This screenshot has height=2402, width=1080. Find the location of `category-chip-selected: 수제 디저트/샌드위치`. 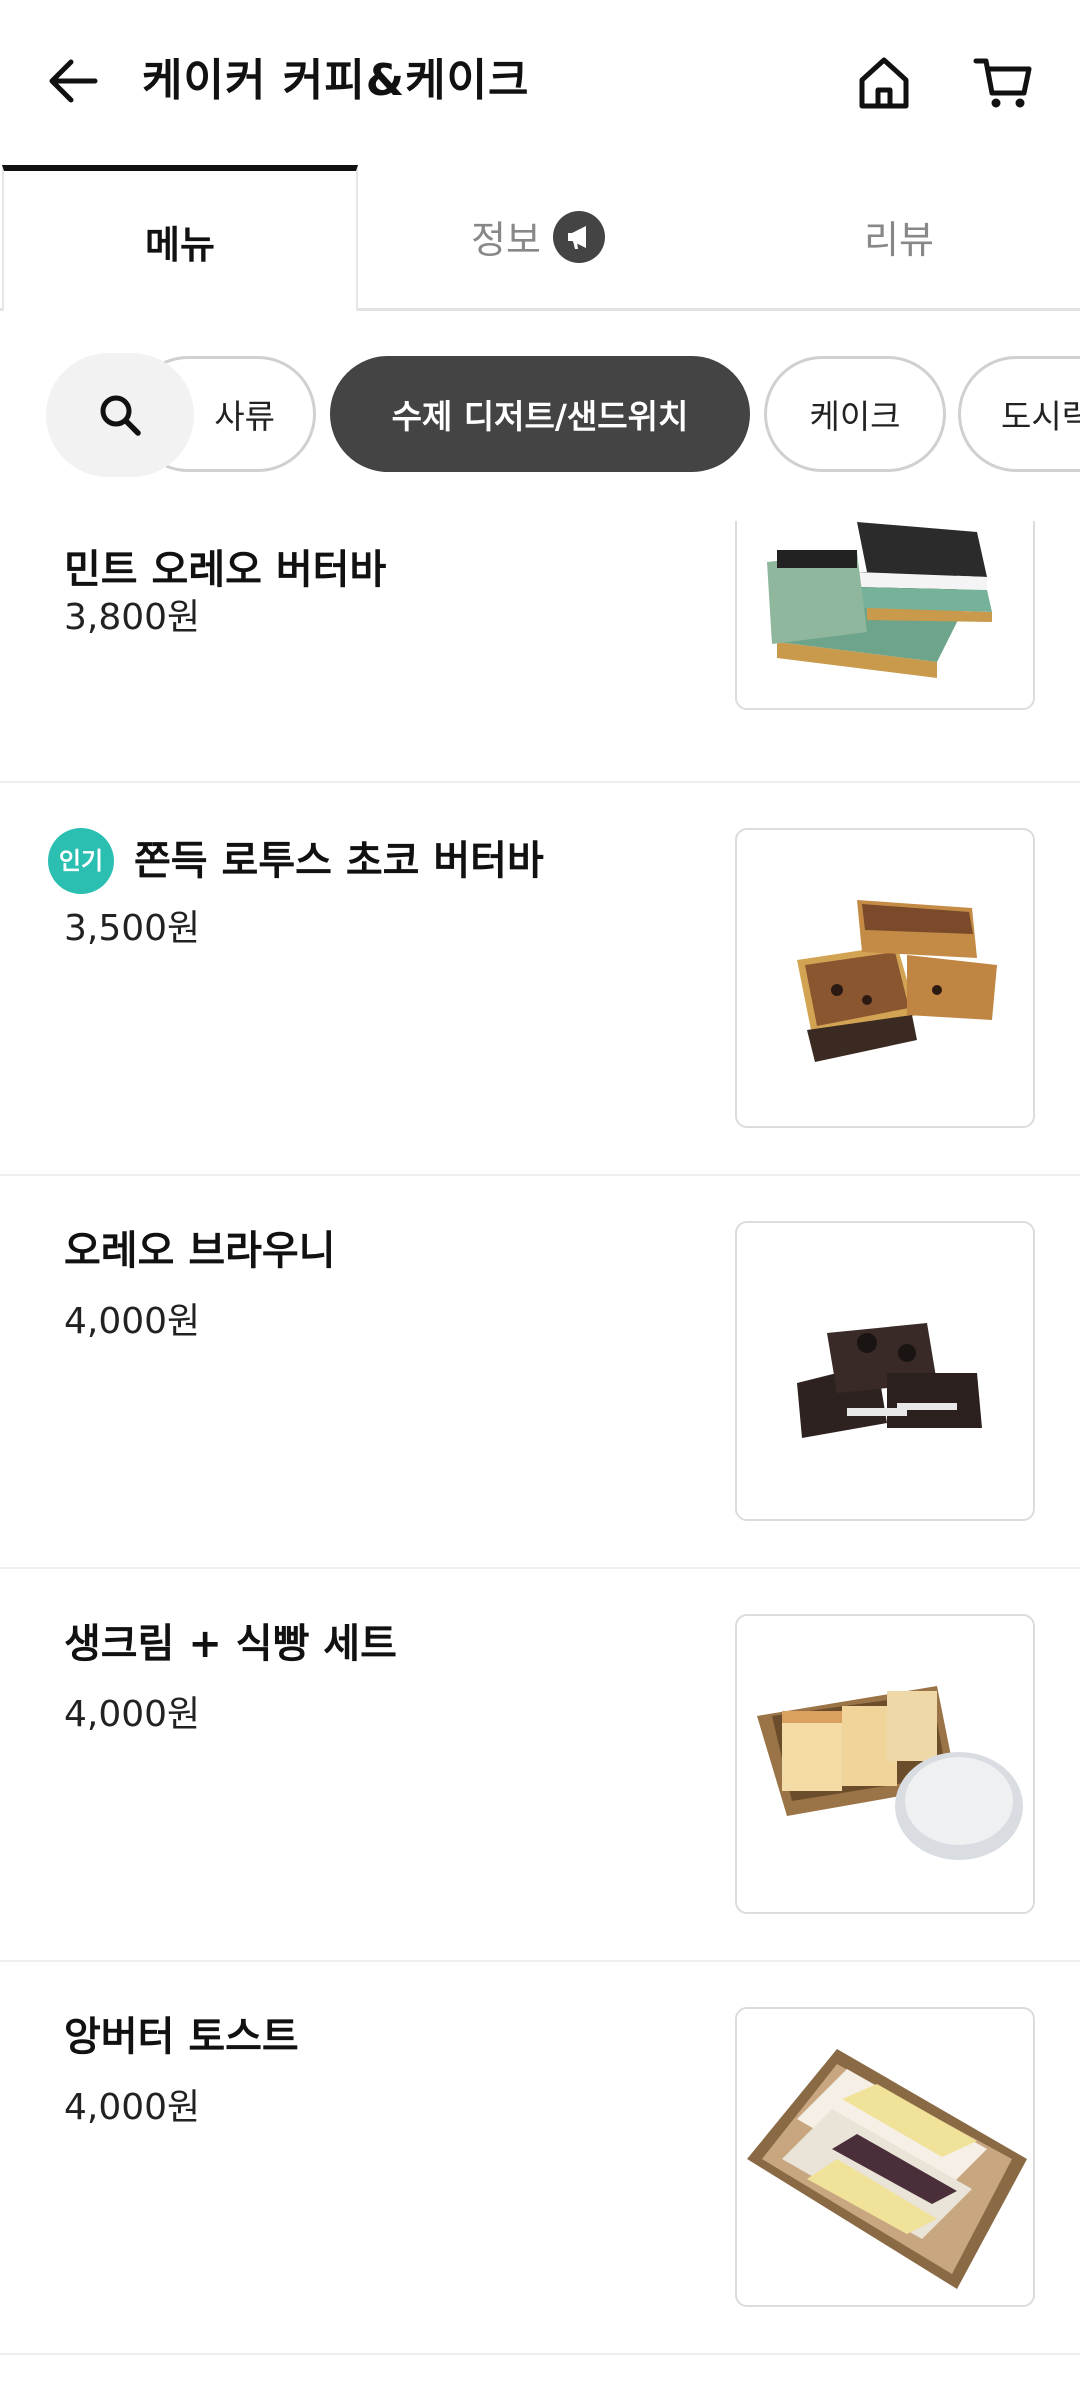

category-chip-selected: 수제 디저트/샌드위치 is located at coordinates (540, 414).